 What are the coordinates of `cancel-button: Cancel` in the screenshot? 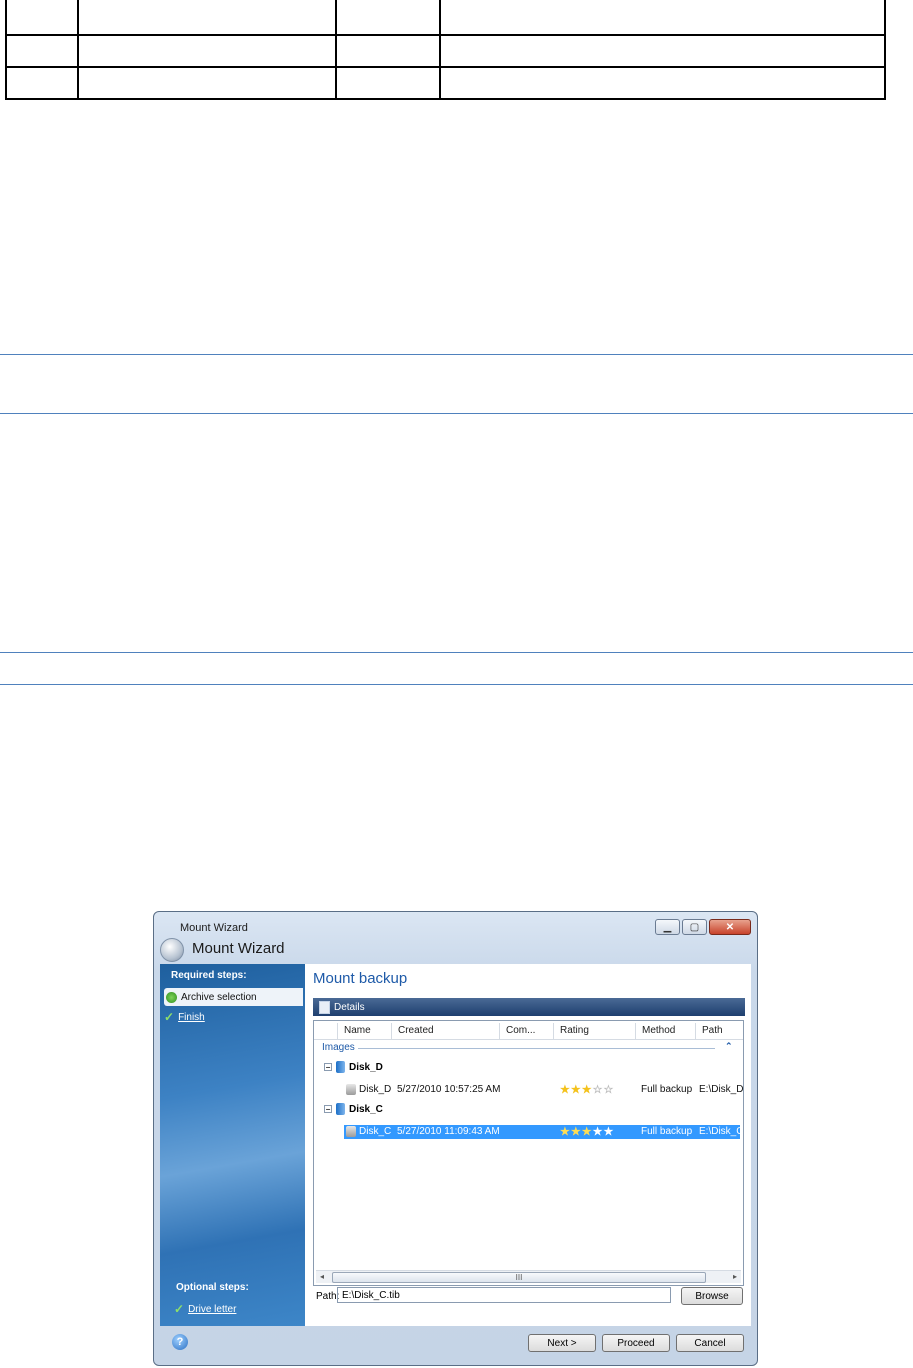 It's located at (710, 1343).